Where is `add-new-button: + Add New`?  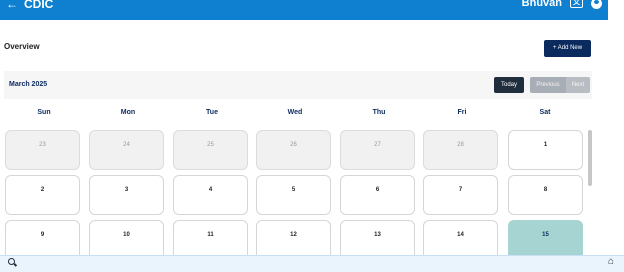
add-new-button: + Add New is located at coordinates (567, 48).